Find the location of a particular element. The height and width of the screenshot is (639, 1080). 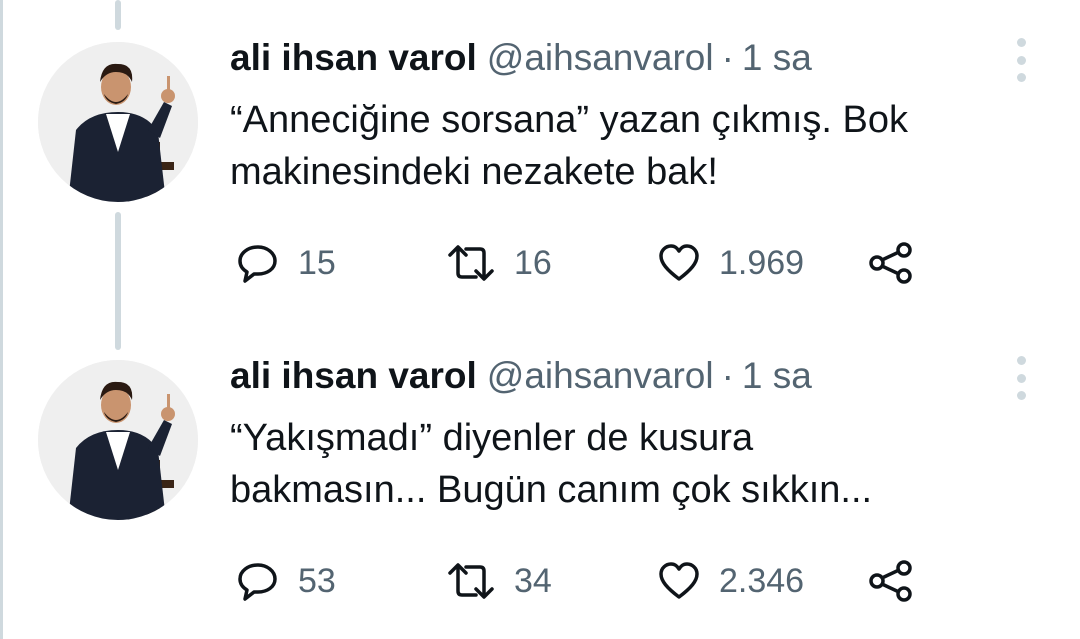

reply-count: 53 is located at coordinates (317, 580).